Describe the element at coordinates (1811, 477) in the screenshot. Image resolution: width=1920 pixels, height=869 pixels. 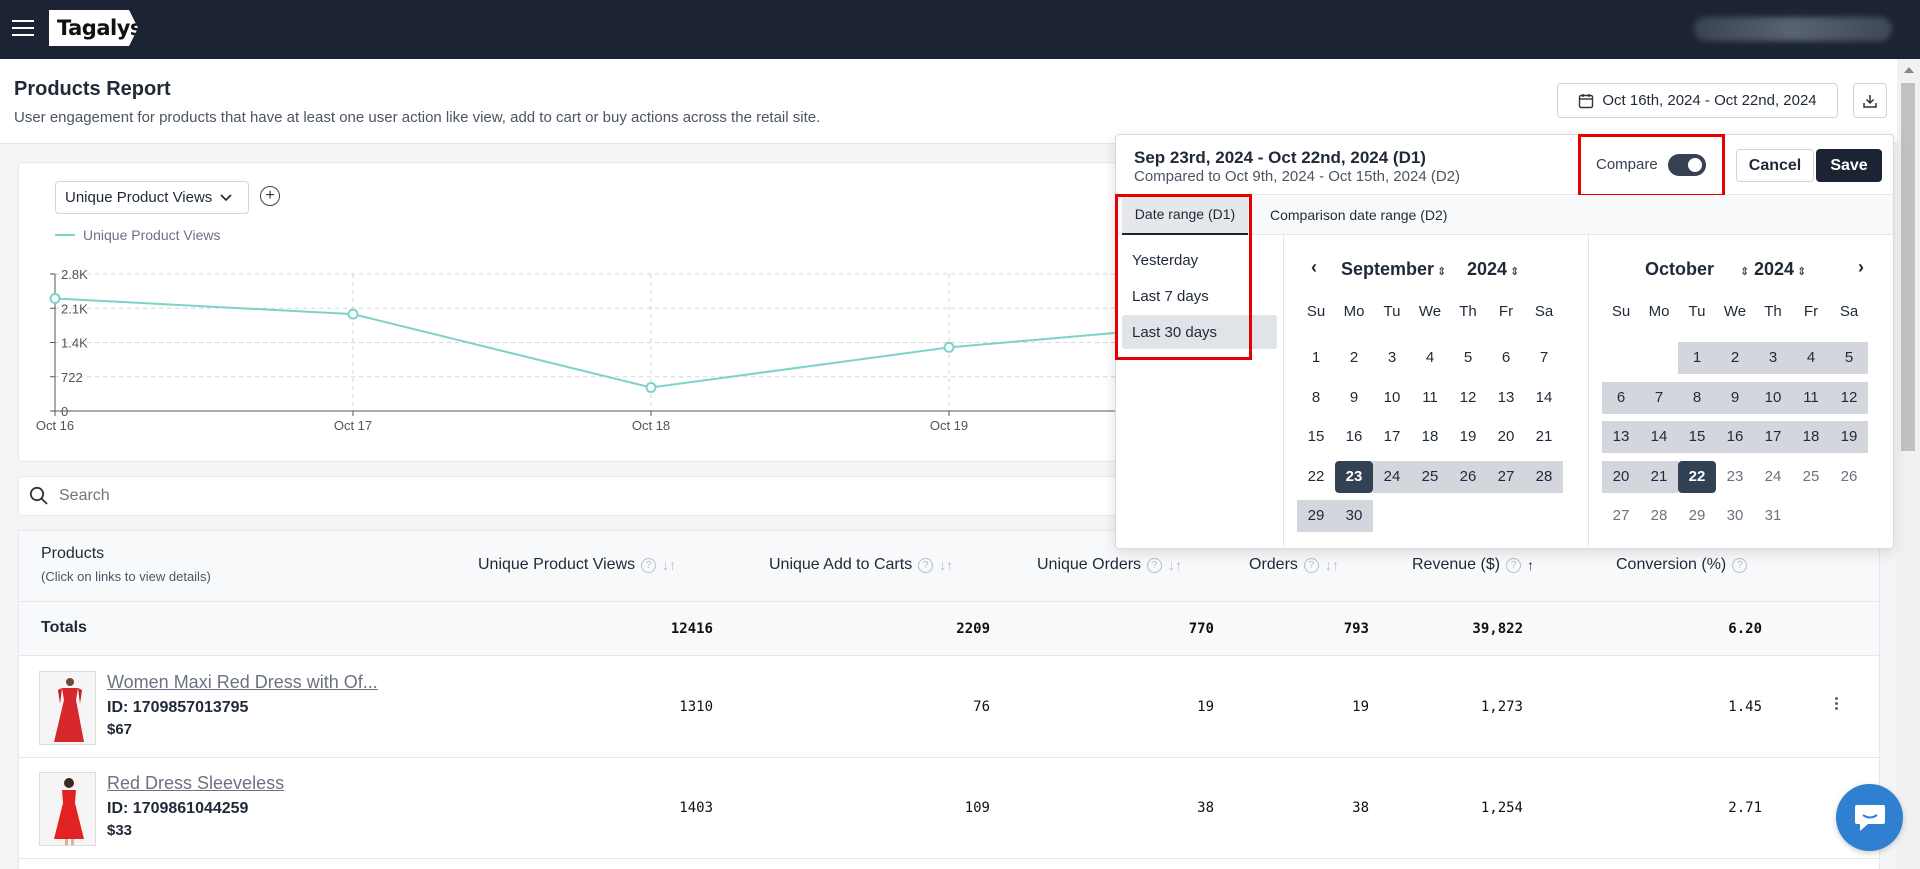
I see `october-day-25: 25` at that location.